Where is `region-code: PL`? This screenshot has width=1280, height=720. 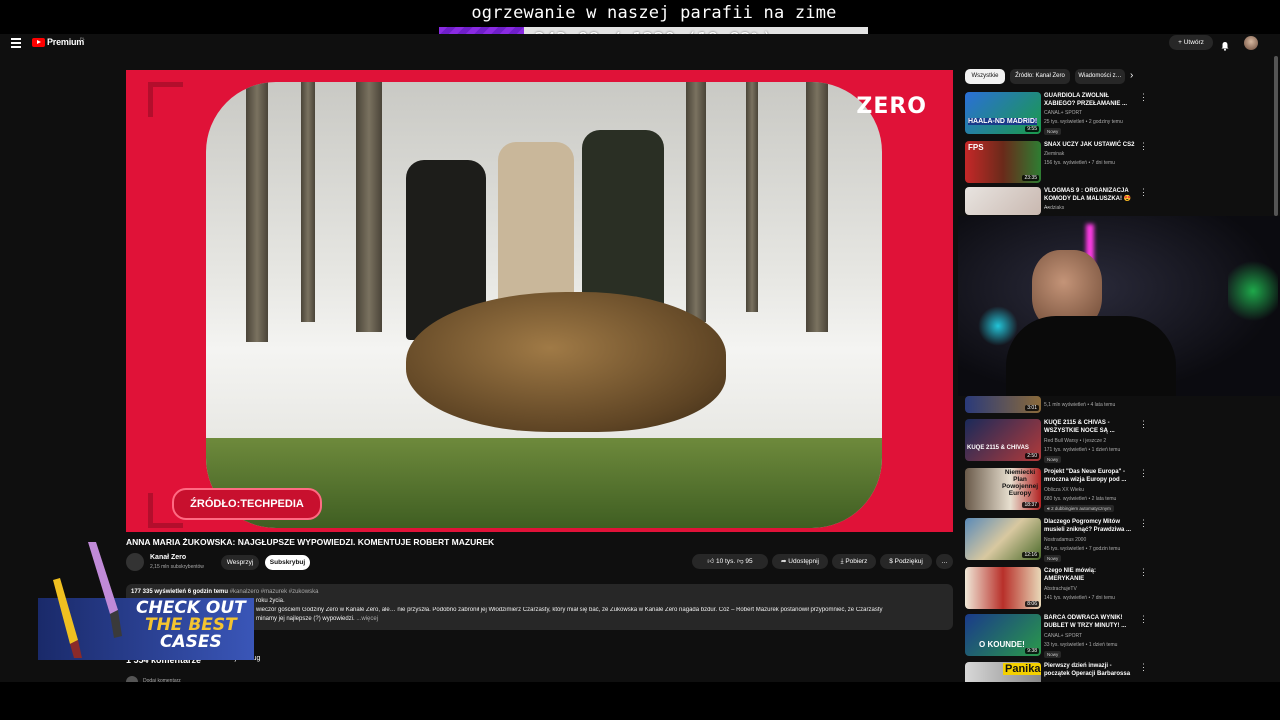
region-code: PL is located at coordinates (82, 38).